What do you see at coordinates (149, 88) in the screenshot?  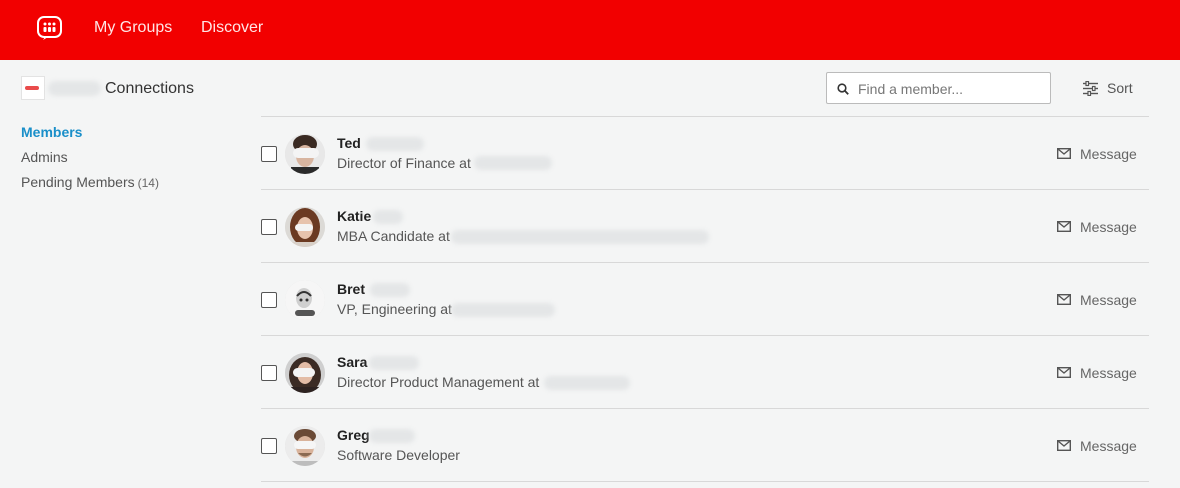 I see `group-connections-title: Connections` at bounding box center [149, 88].